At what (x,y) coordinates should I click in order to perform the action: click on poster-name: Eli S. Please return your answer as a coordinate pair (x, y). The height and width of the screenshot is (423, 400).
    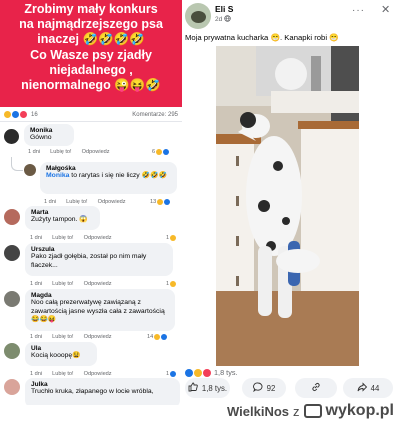
    Looking at the image, I should click on (224, 9).